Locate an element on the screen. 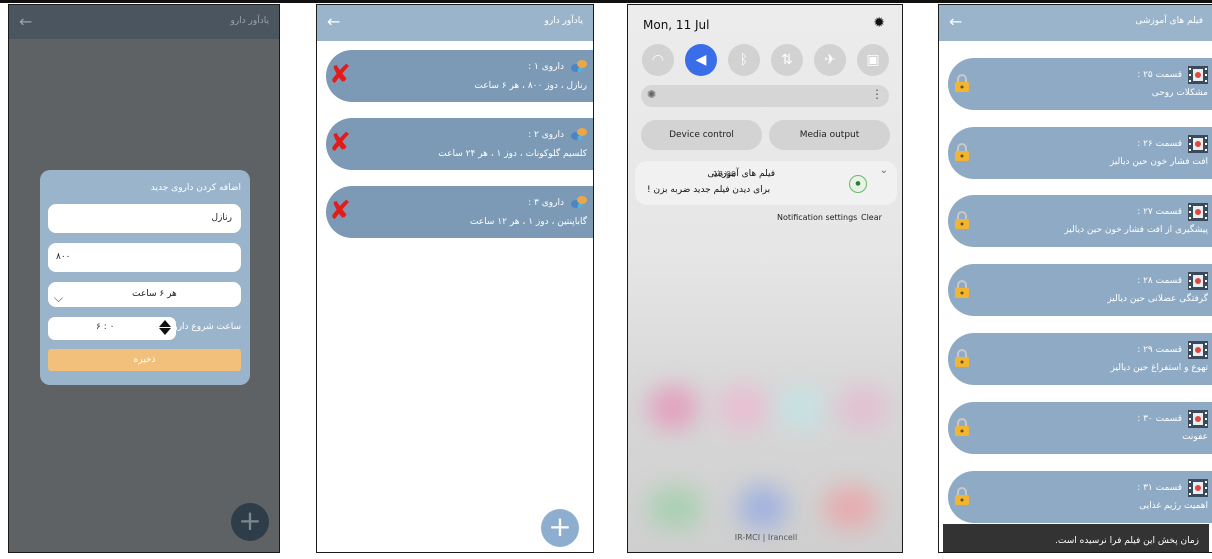 The height and width of the screenshot is (559, 1212). save-button: ذخیره is located at coordinates (144, 360).